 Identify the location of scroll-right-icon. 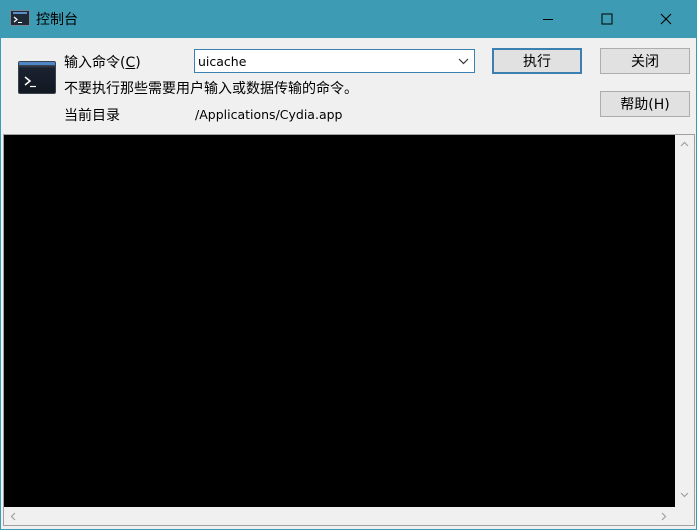
(664, 516).